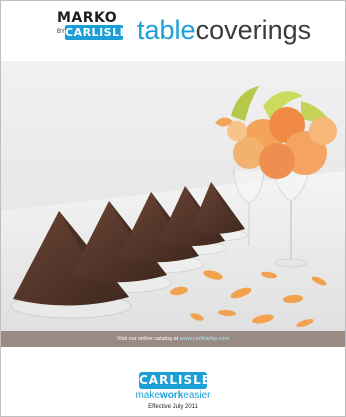 This screenshot has height=417, width=346. Describe the element at coordinates (197, 395) in the screenshot. I see `slogan-easier: easier` at that location.